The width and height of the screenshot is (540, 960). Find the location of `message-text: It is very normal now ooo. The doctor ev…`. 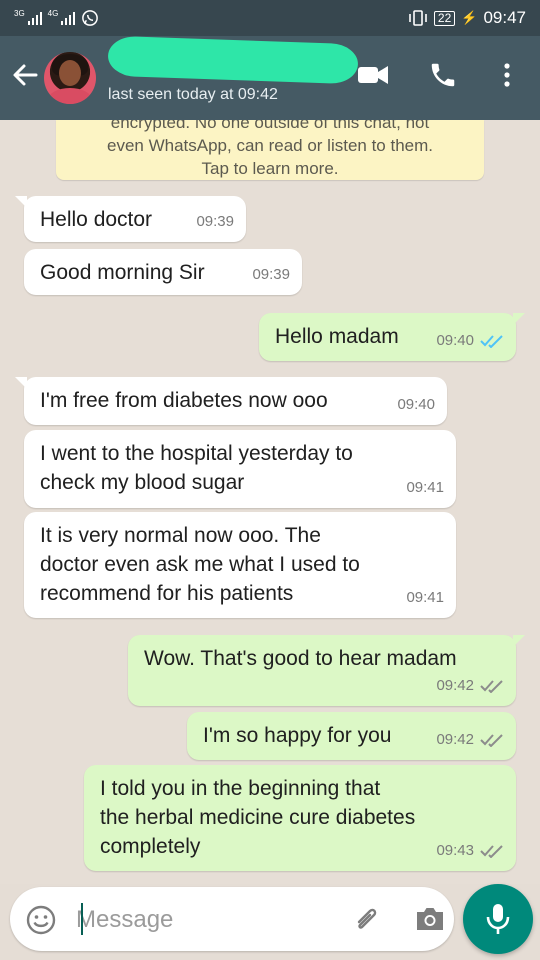

message-text: It is very normal now ooo. The doctor ev… is located at coordinates (200, 564).